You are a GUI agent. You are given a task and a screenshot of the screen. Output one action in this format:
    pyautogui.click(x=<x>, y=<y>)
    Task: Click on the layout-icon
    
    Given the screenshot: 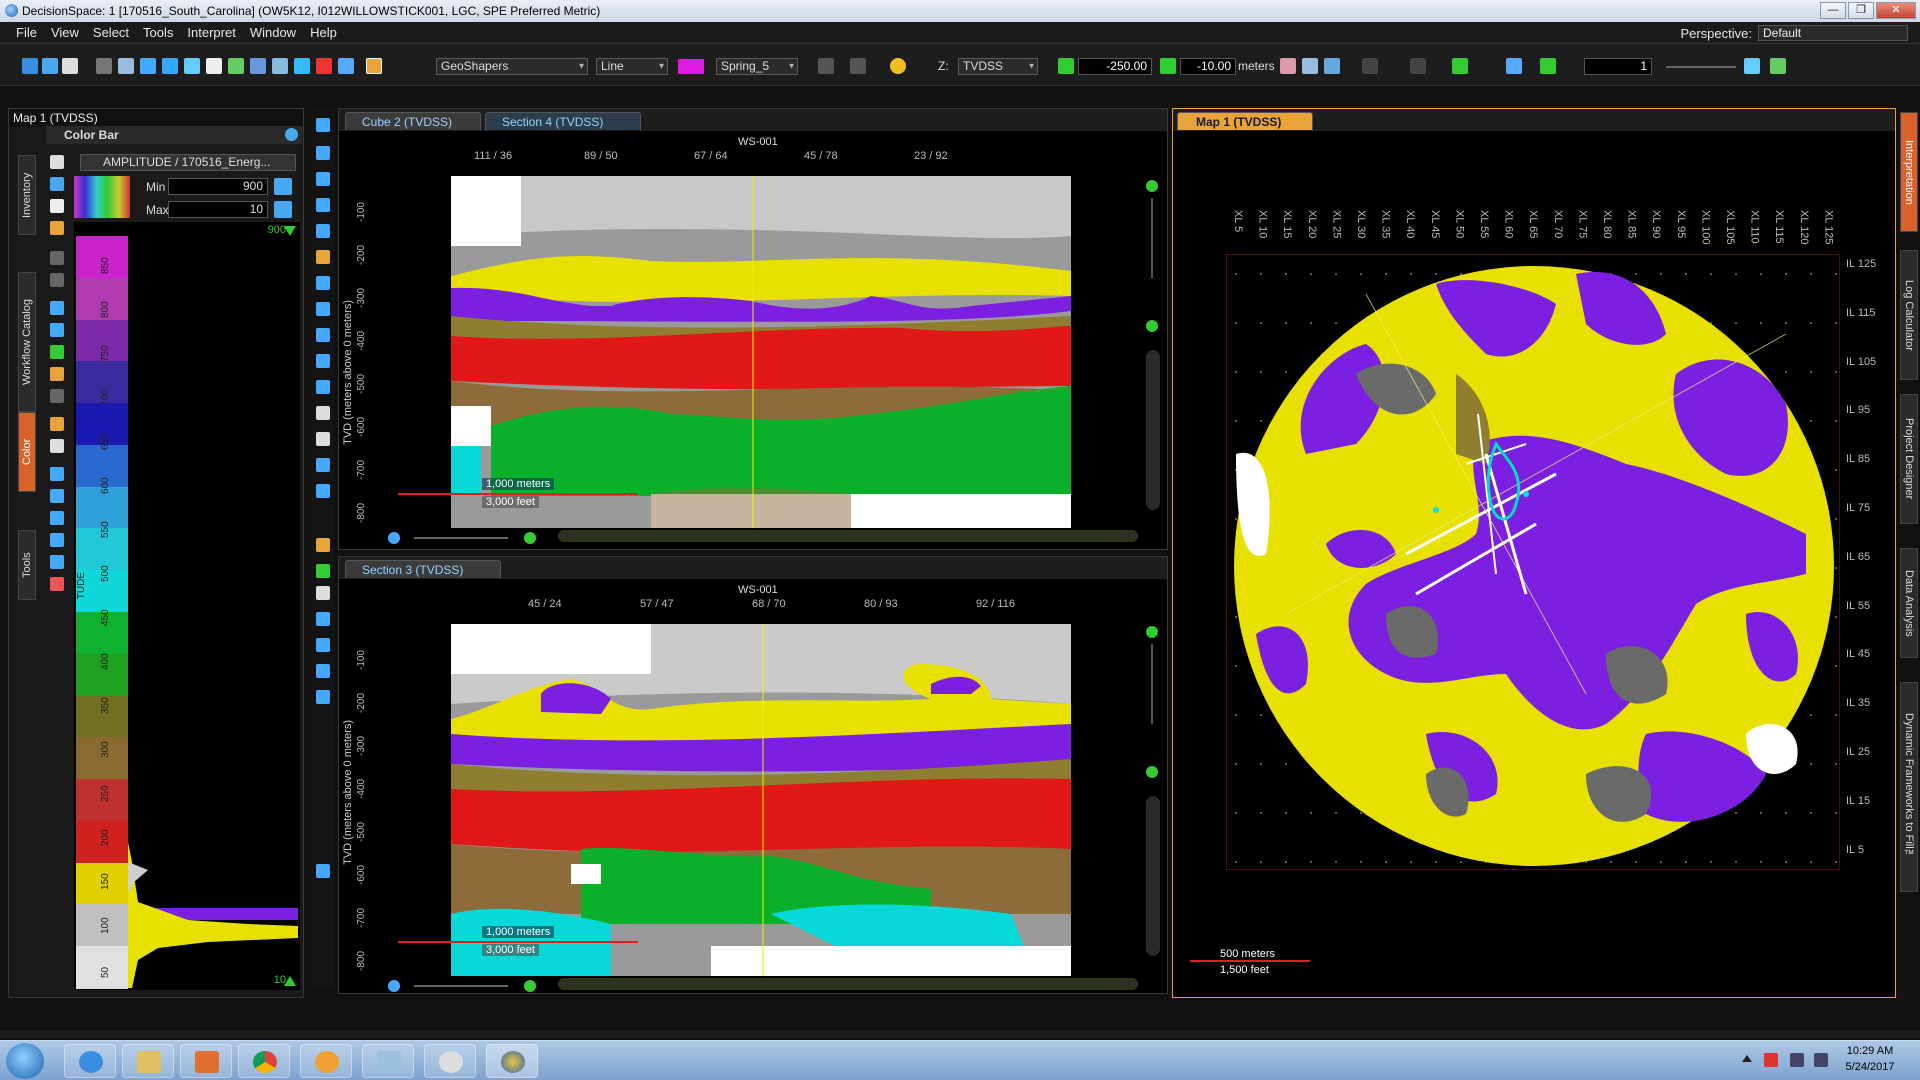 What is the action you would take?
    pyautogui.click(x=236, y=66)
    